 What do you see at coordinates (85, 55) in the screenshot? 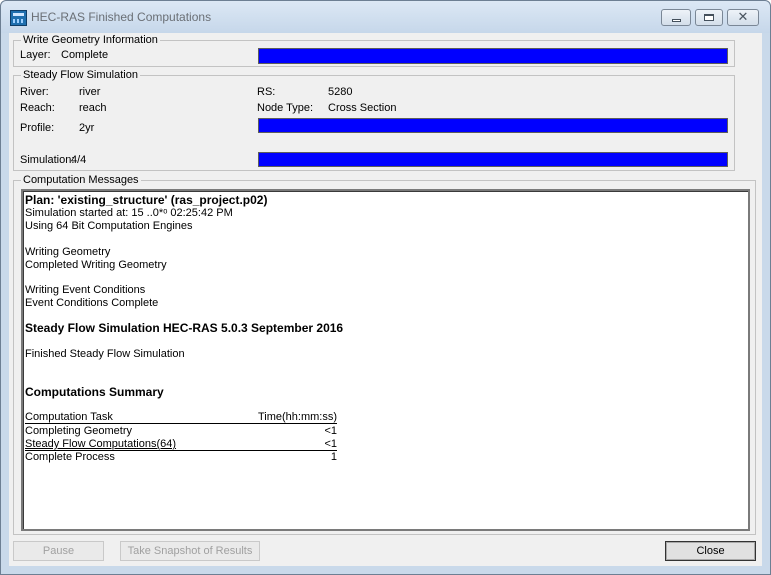
I see `layer-value: Complete` at bounding box center [85, 55].